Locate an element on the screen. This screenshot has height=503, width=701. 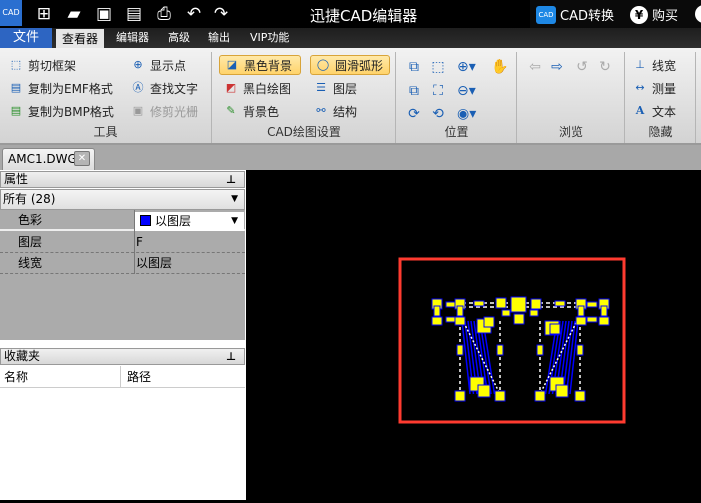
measure-button: ↔ 测量 is located at coordinates (654, 88).